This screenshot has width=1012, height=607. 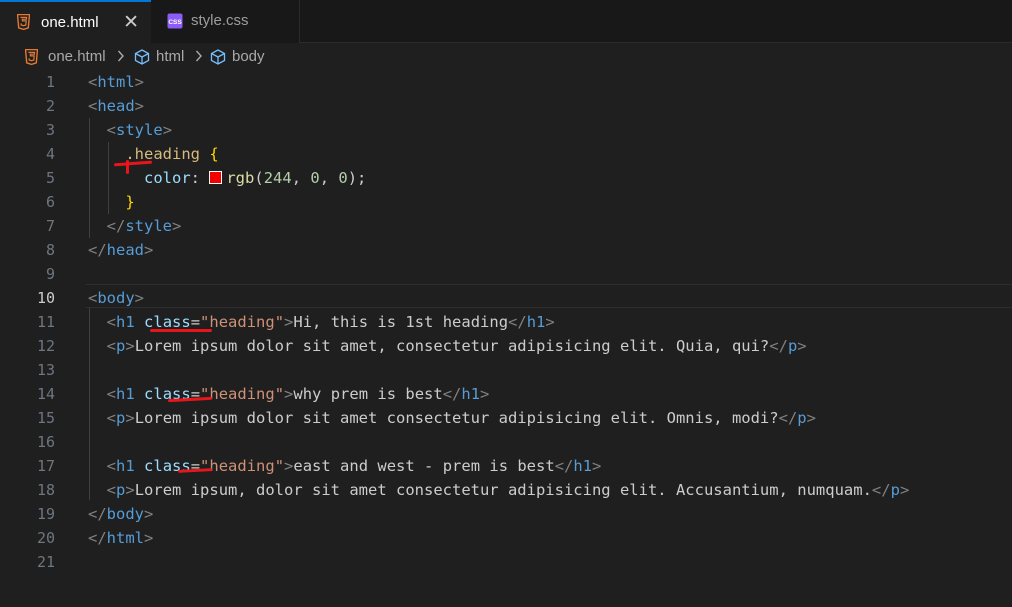 What do you see at coordinates (506, 562) in the screenshot?
I see `code-line: 21` at bounding box center [506, 562].